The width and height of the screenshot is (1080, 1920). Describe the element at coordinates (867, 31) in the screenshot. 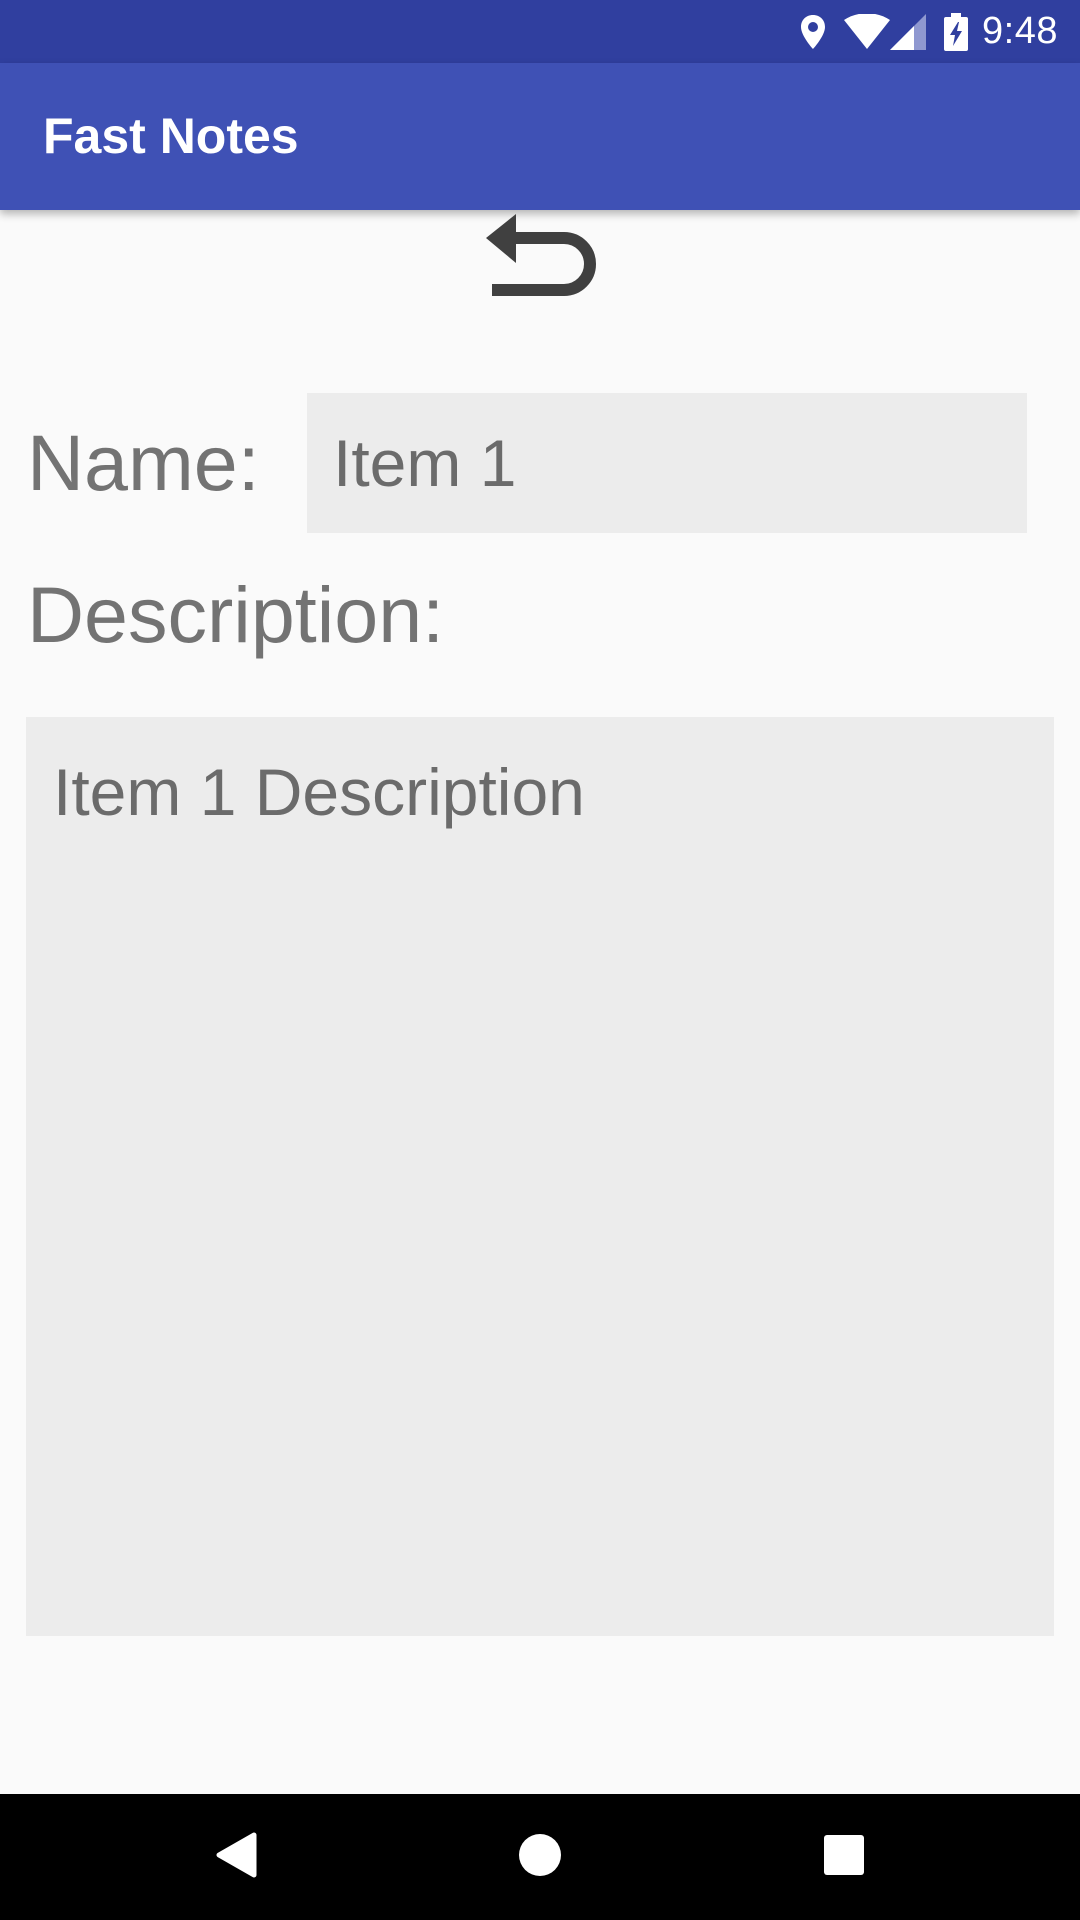

I see `wifi-icon` at that location.